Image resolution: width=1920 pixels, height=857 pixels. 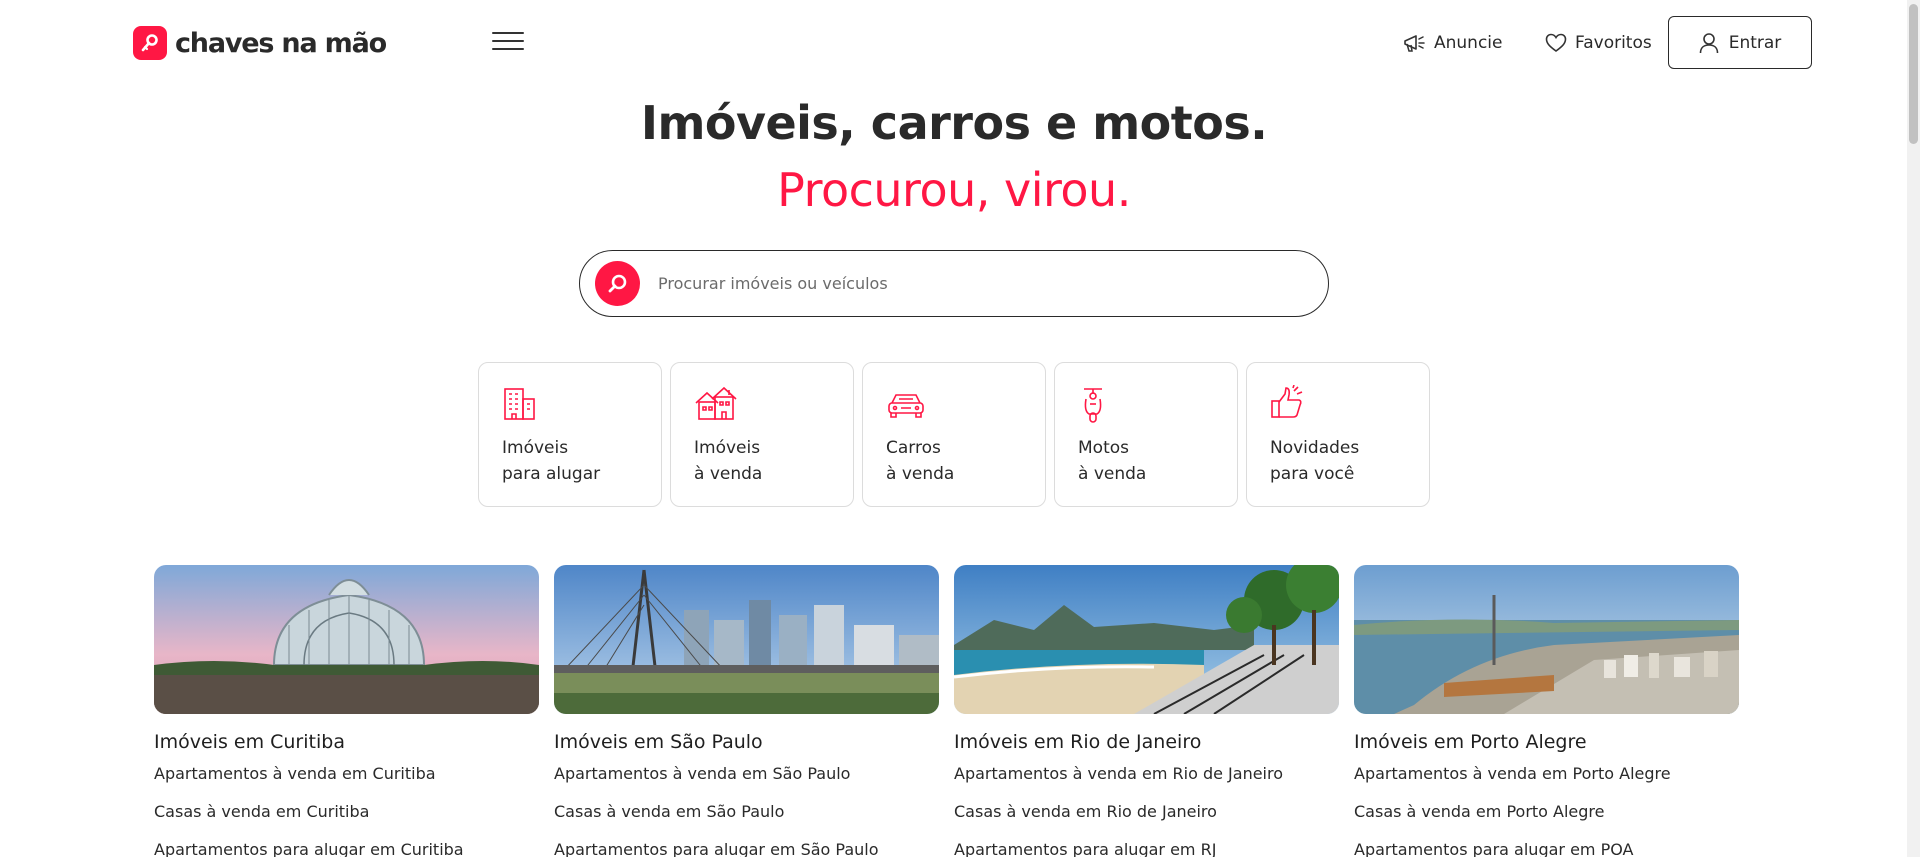 I want to click on city-link: Apartamentos à venda em Rio de Janeiro, so click(x=1146, y=783).